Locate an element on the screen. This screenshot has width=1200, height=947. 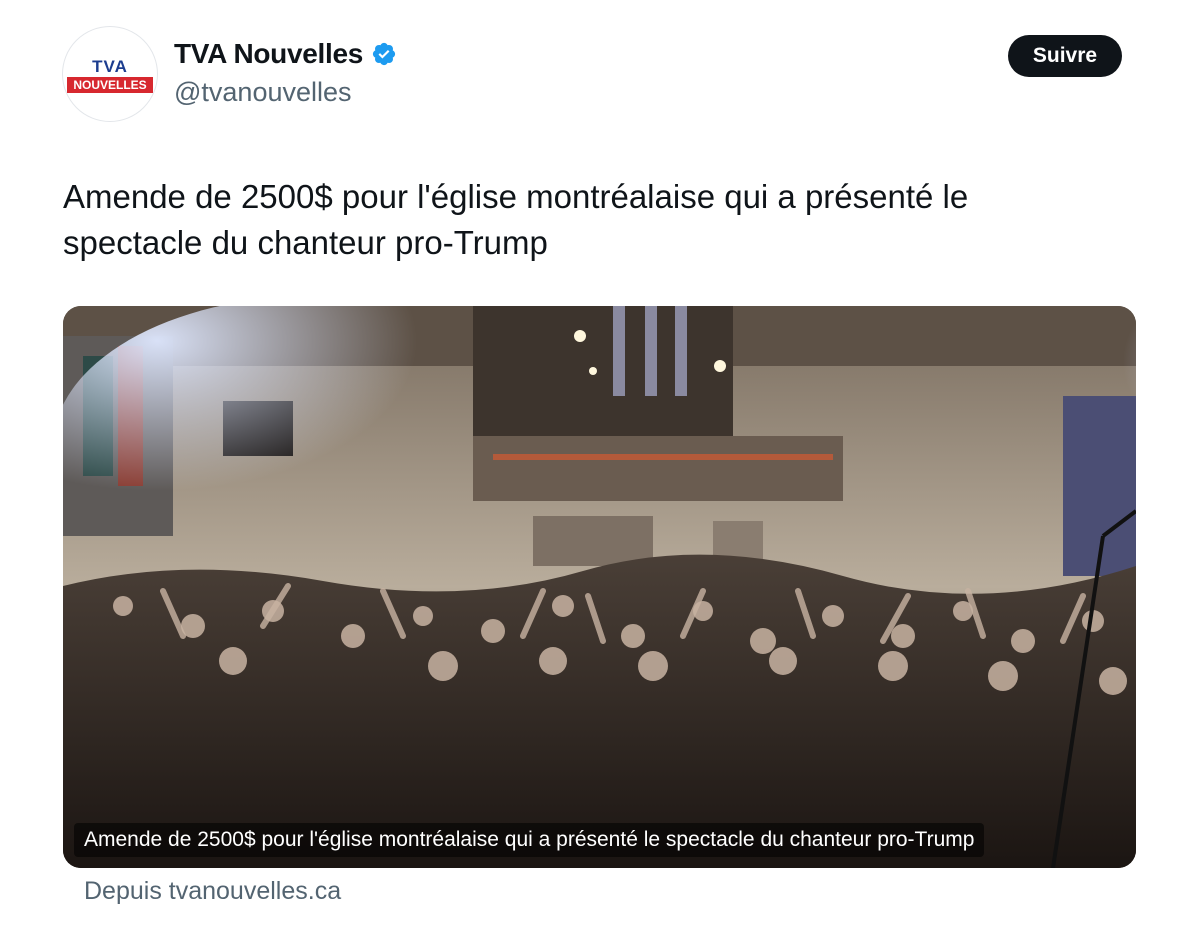
logo-tva-text: TVA is located at coordinates (110, 66).